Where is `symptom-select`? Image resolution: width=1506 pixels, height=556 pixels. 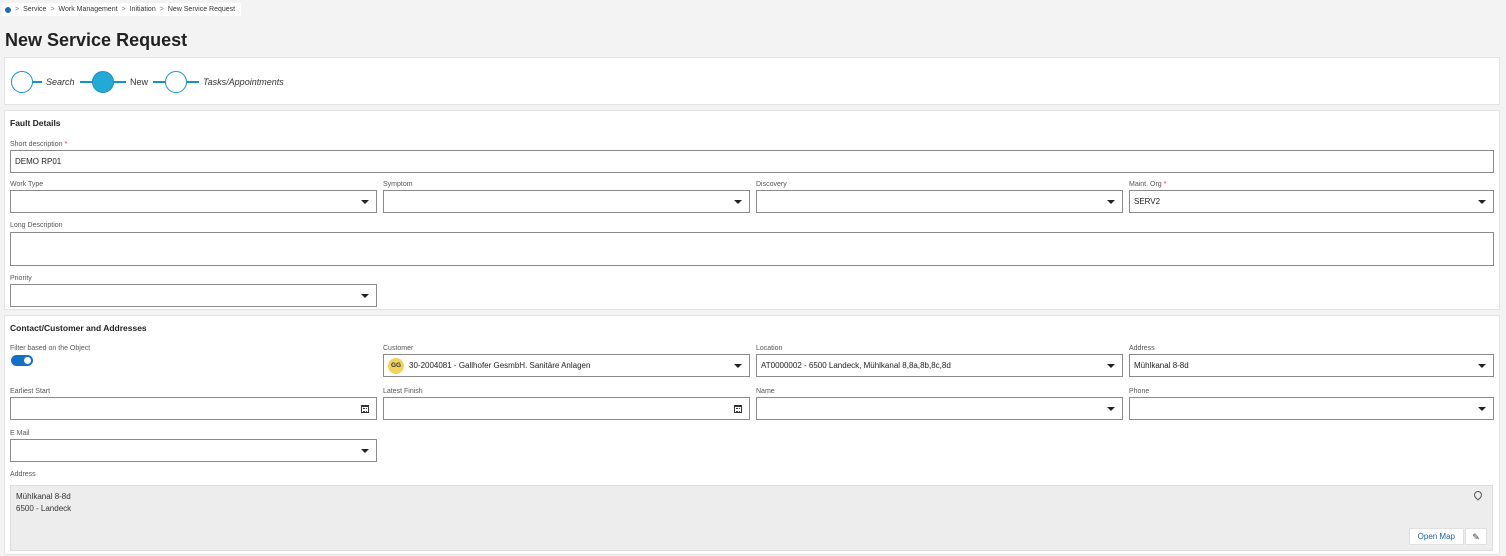
symptom-select is located at coordinates (566, 201).